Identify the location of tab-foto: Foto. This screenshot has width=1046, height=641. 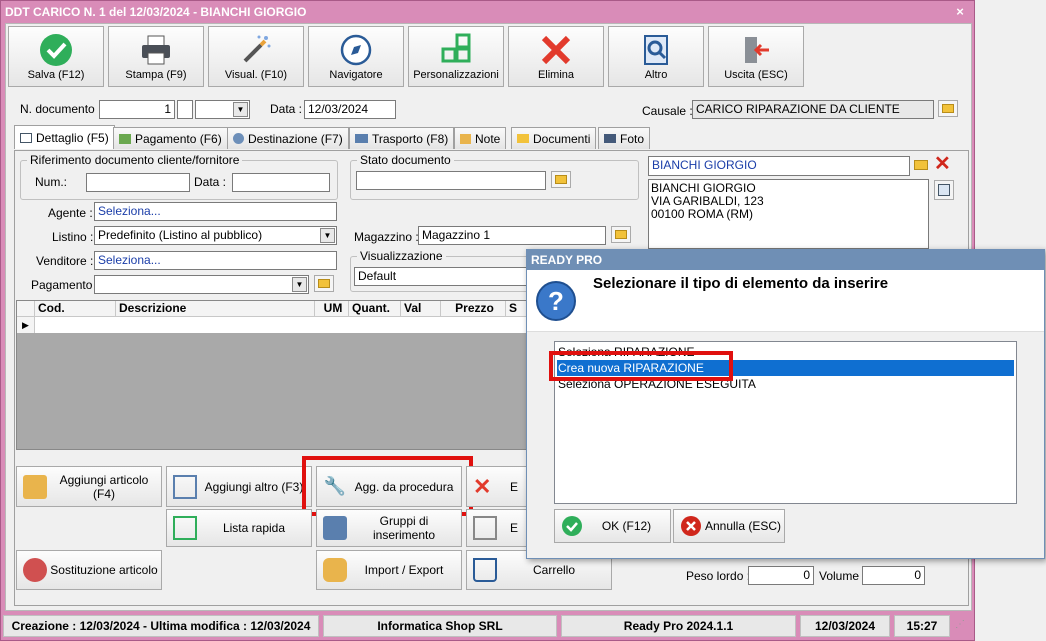
(624, 138).